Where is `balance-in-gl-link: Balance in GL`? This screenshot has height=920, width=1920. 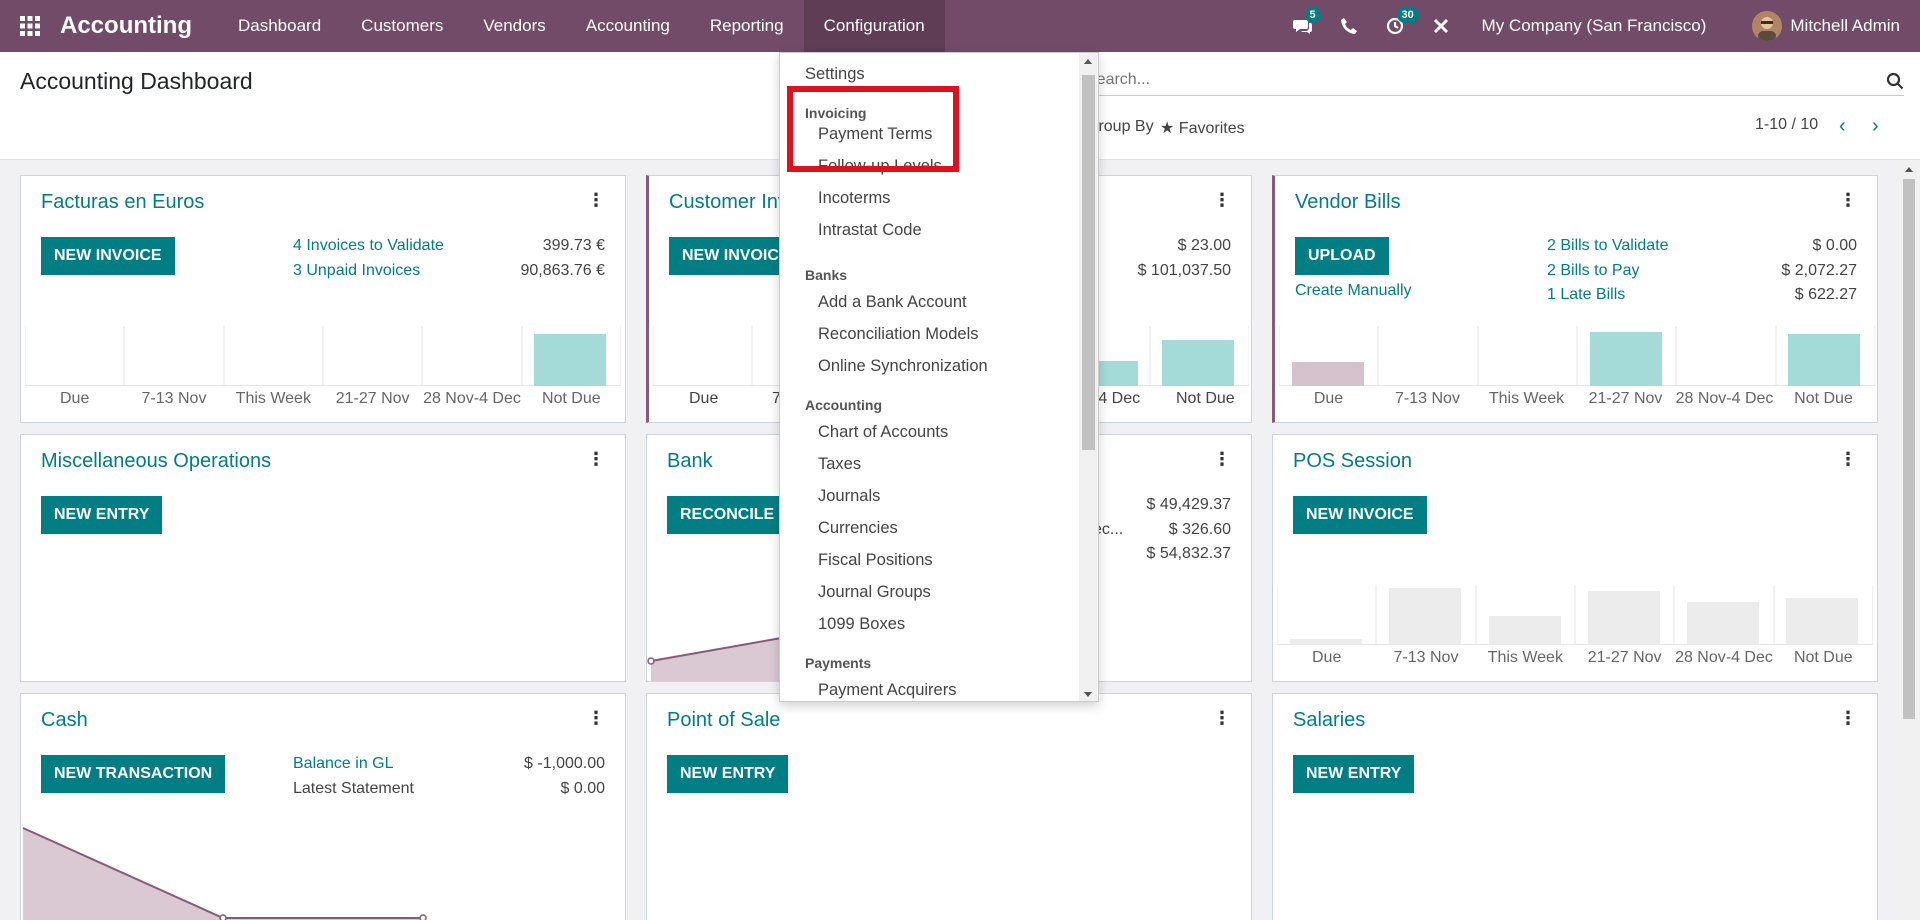 balance-in-gl-link: Balance in GL is located at coordinates (343, 764).